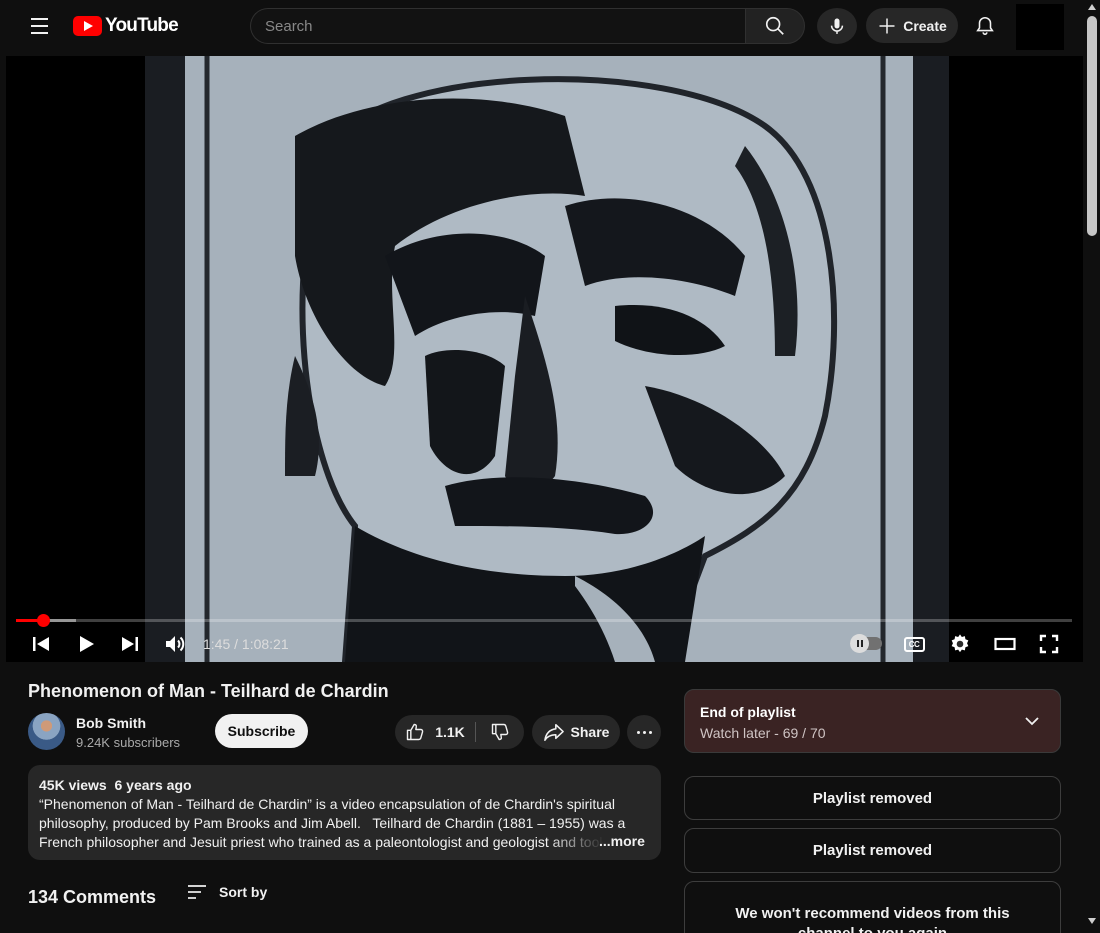  What do you see at coordinates (544, 620) in the screenshot?
I see `progress-bar` at bounding box center [544, 620].